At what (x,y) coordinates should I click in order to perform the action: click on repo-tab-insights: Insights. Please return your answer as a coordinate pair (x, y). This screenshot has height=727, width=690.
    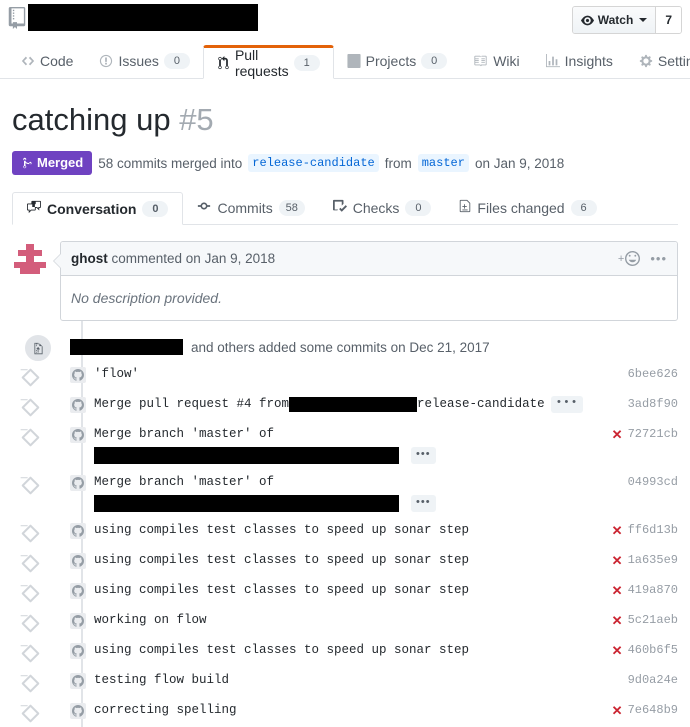
    Looking at the image, I should click on (579, 61).